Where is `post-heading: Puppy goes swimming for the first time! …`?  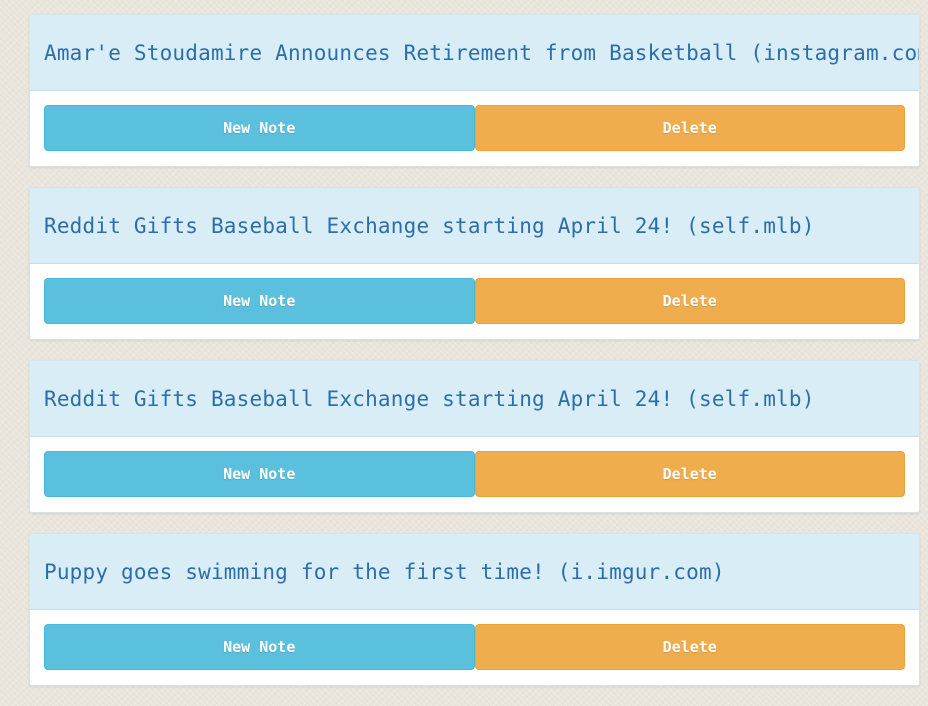 post-heading: Puppy goes swimming for the first time! … is located at coordinates (474, 572).